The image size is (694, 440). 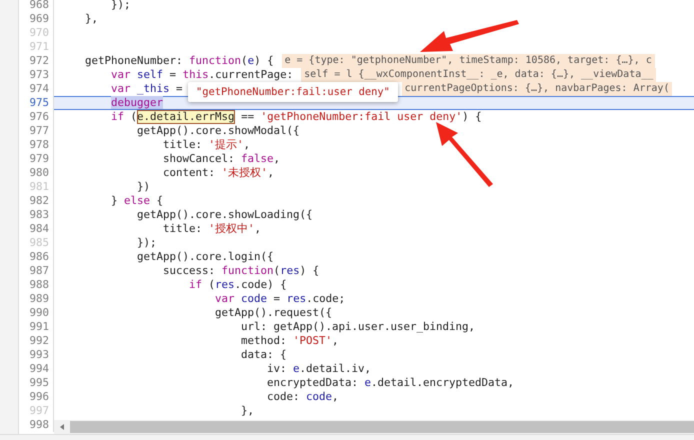 I want to click on code-text: getApp().request({, so click(x=273, y=313).